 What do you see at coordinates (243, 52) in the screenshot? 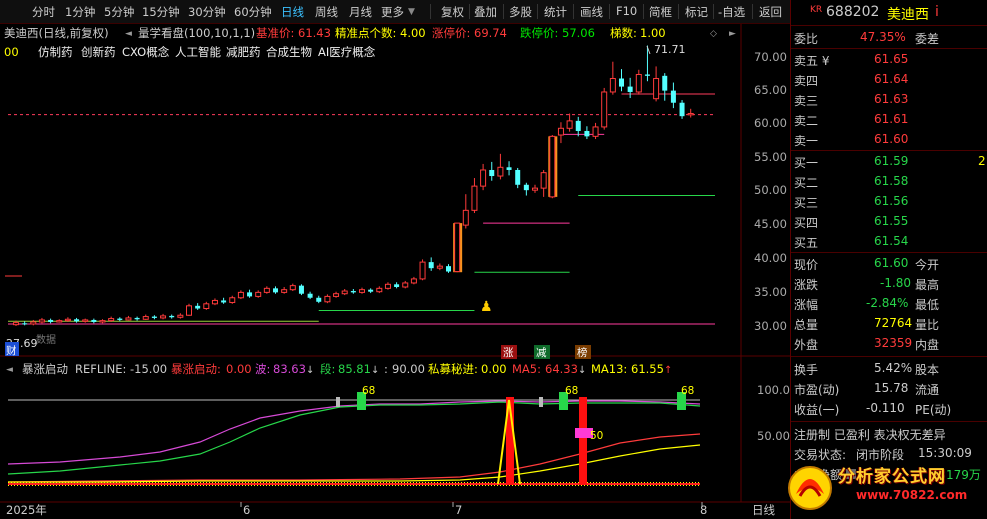
I see `concept-tag: 减肥药` at bounding box center [243, 52].